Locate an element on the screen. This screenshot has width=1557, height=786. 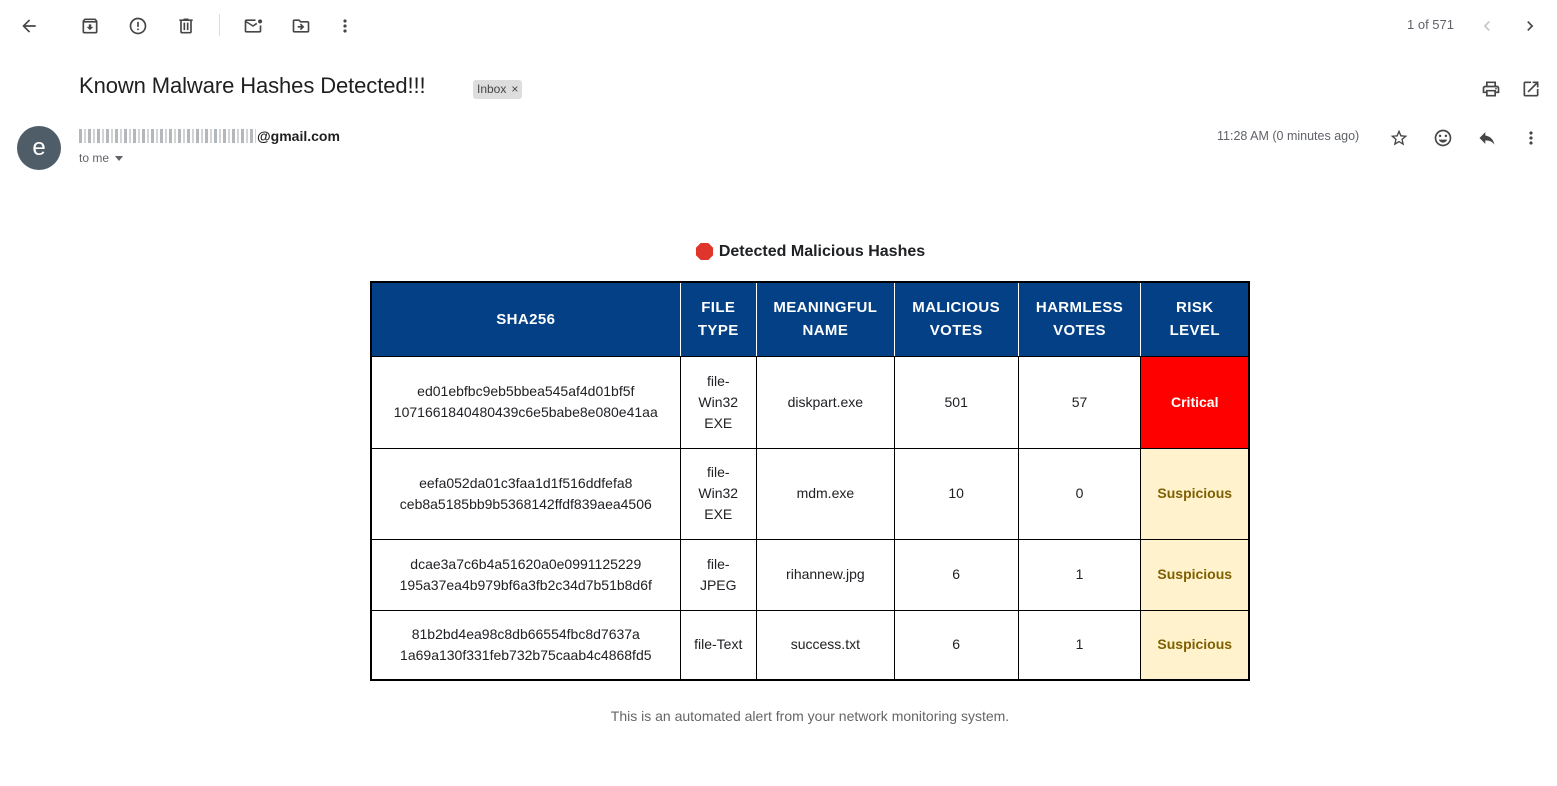
header-meaningful-name-line: MEANINGFUL is located at coordinates (825, 308).